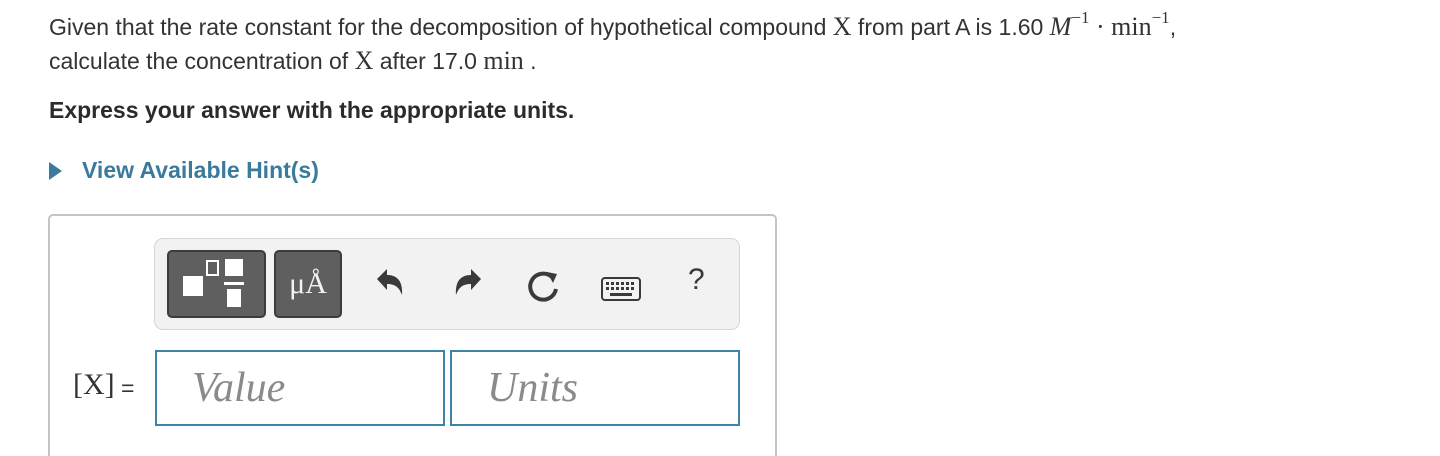 The image size is (1440, 456). I want to click on math-toolbar: μÅ ?, so click(447, 284).